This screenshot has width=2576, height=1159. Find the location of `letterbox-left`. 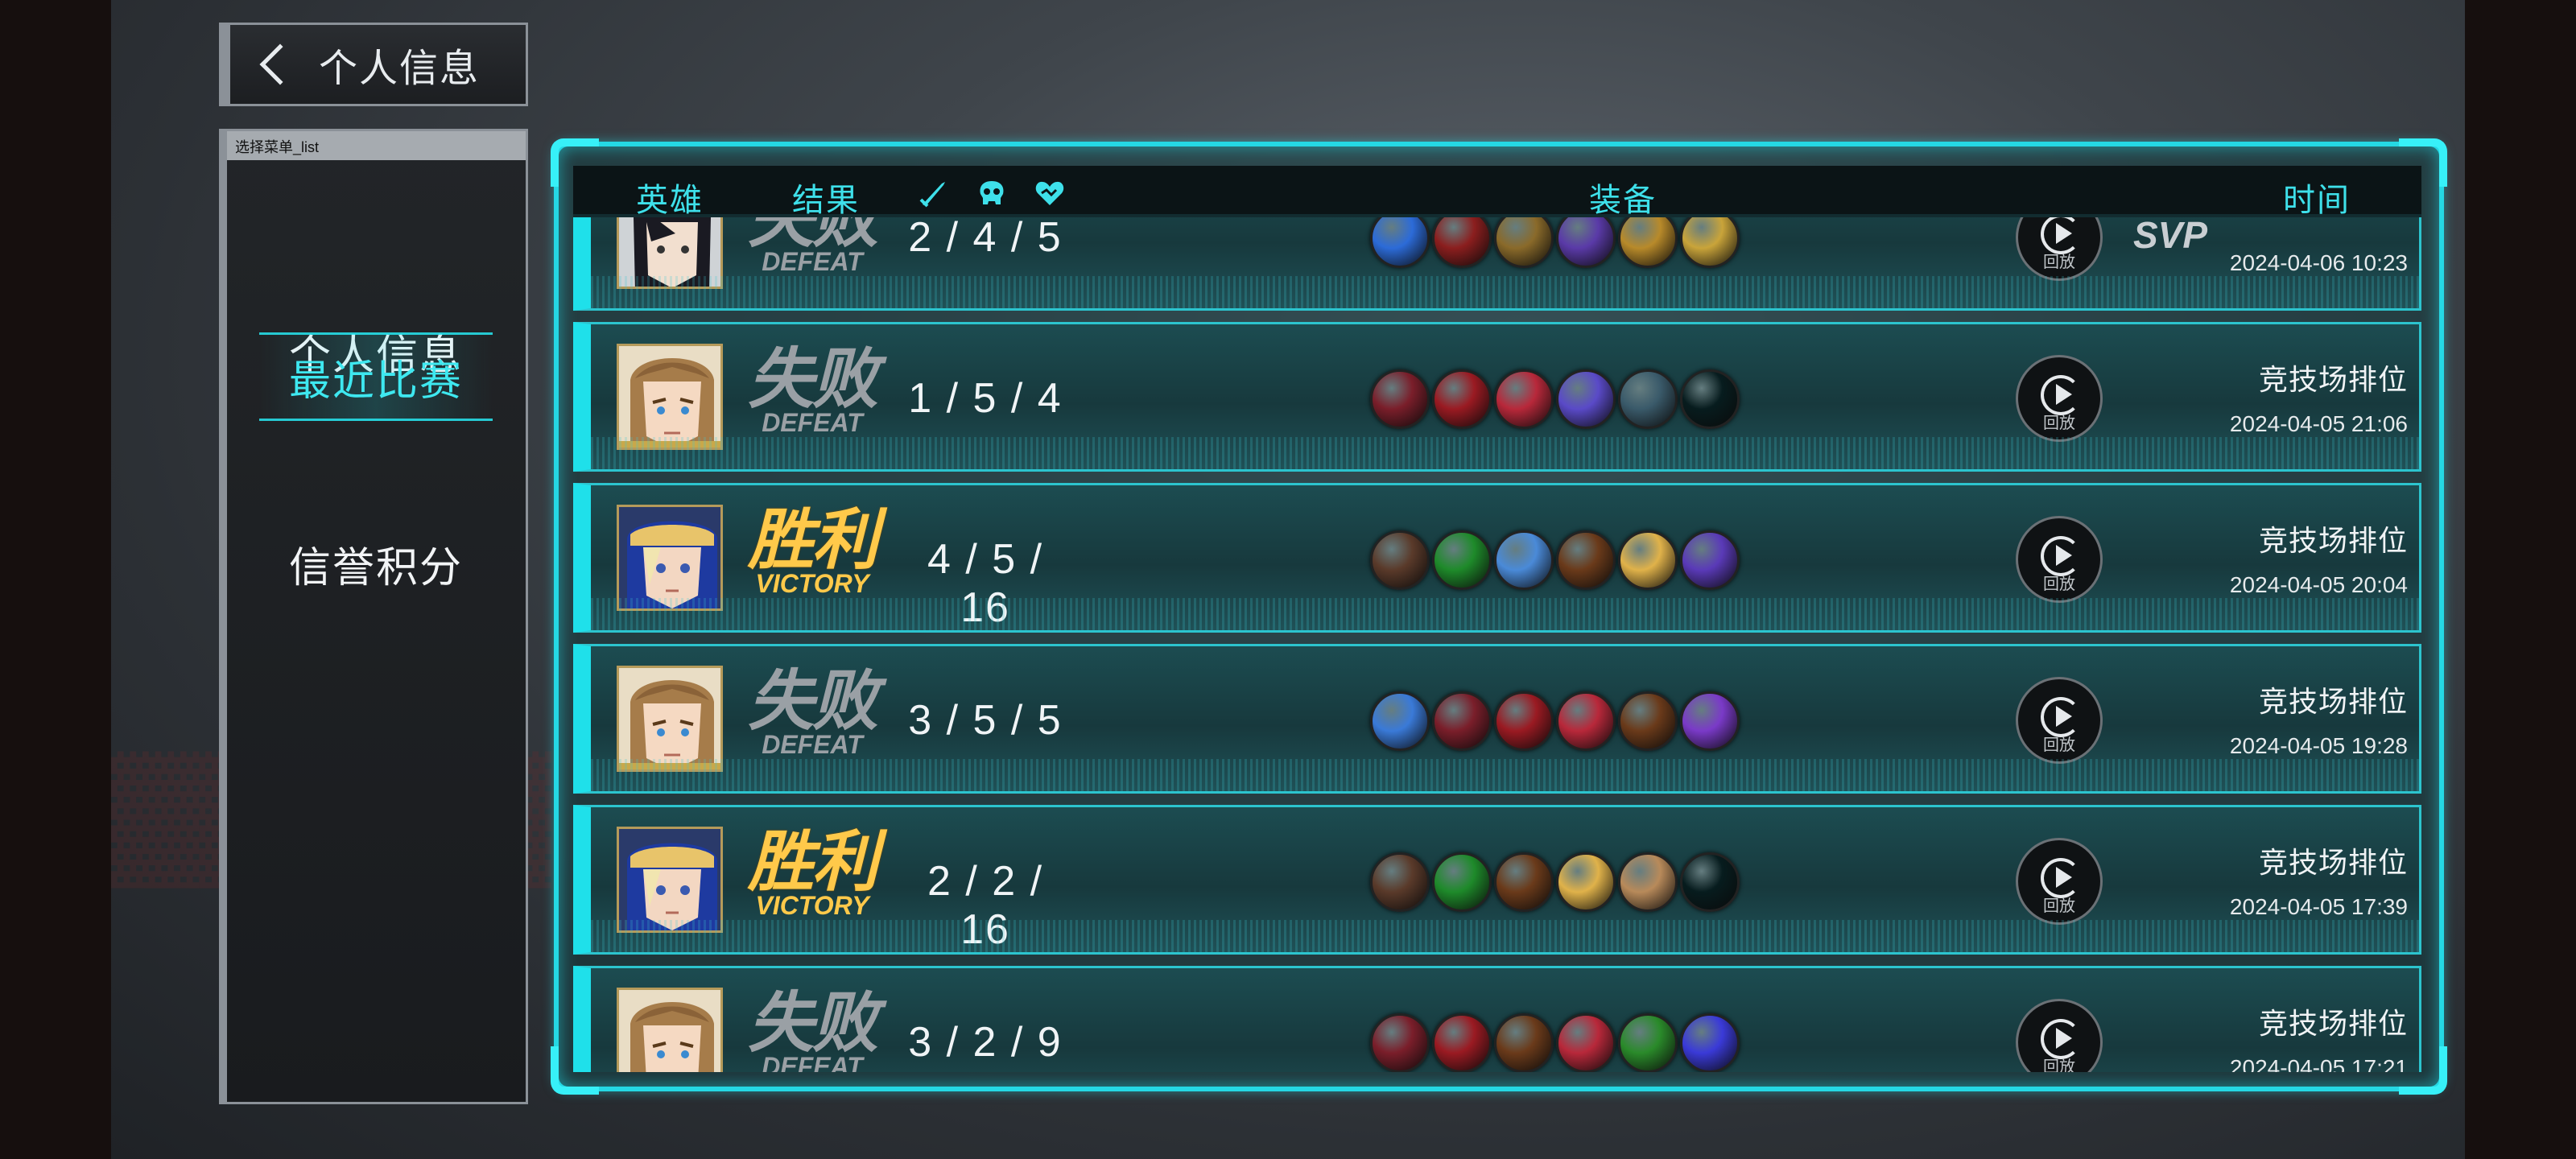

letterbox-left is located at coordinates (55, 579).